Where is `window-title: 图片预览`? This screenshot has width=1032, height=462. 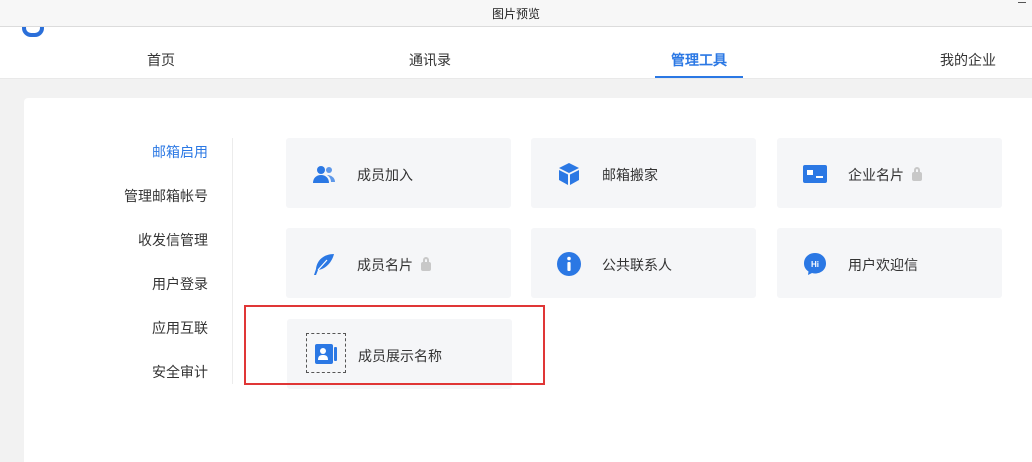 window-title: 图片预览 is located at coordinates (515, 14).